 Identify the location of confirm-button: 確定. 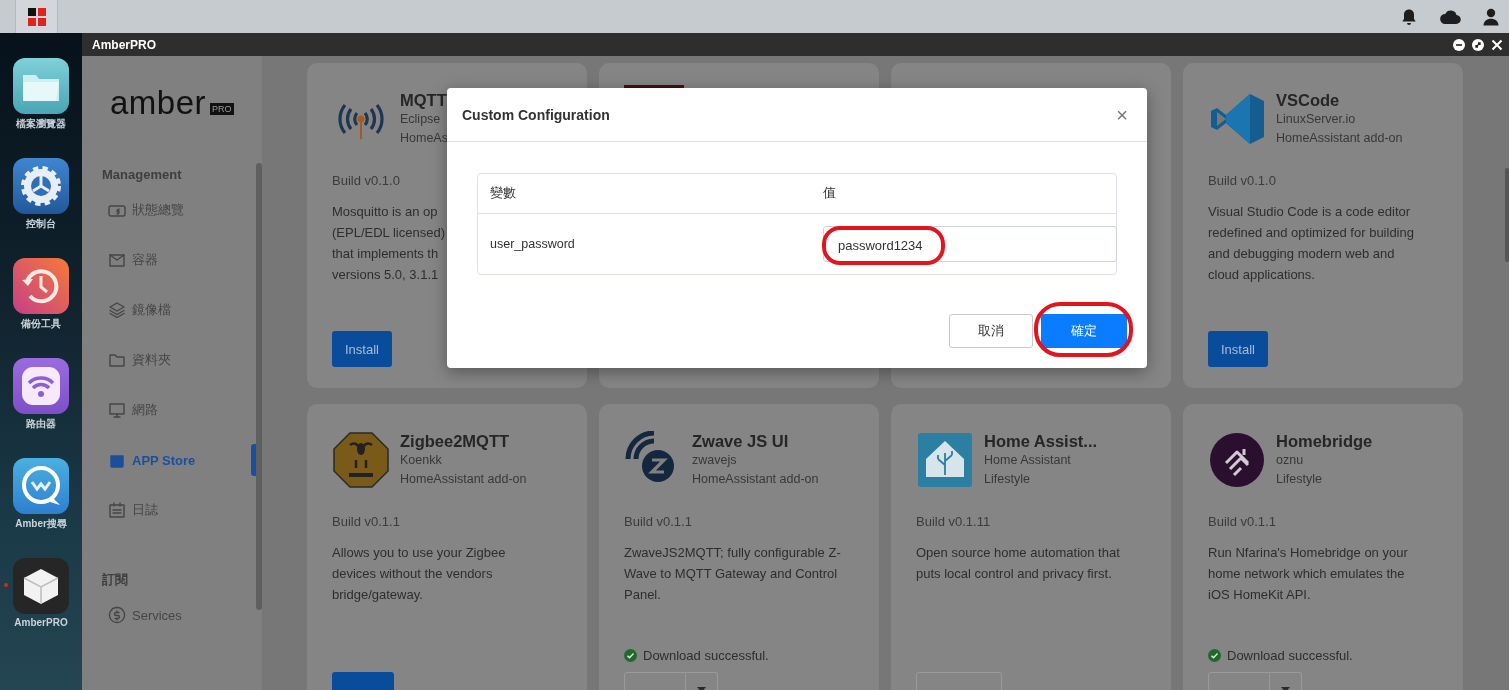
(1084, 331).